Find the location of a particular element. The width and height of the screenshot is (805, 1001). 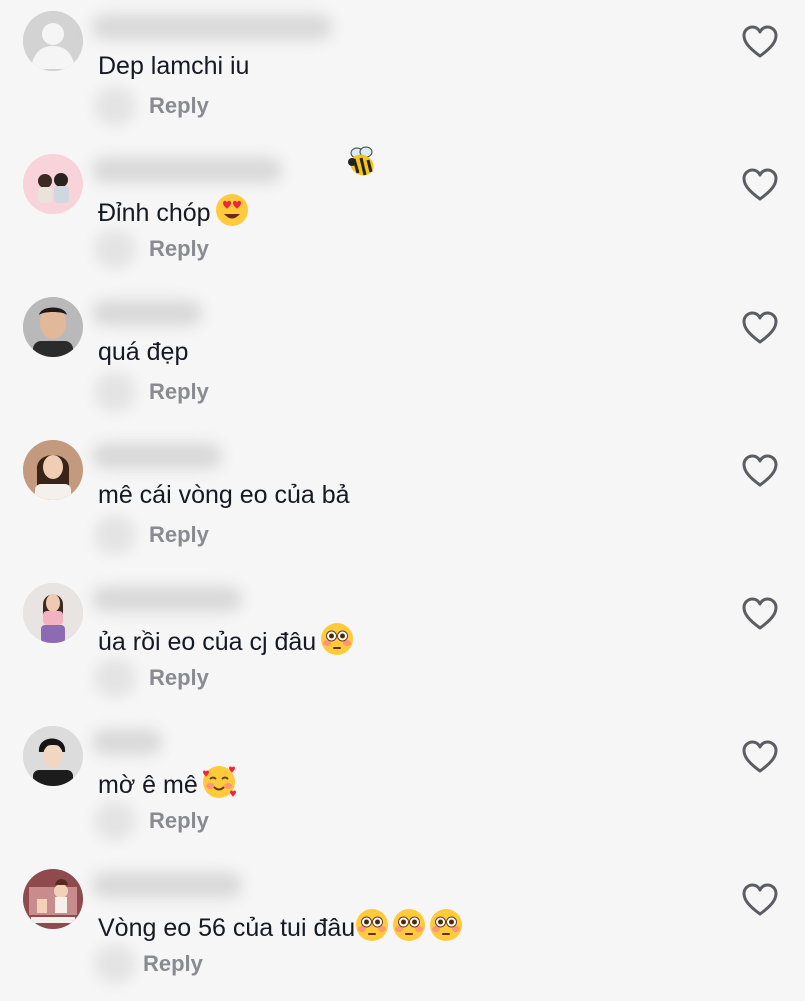

comment-item: Đỉnh chóp Reply is located at coordinates (402, 214).